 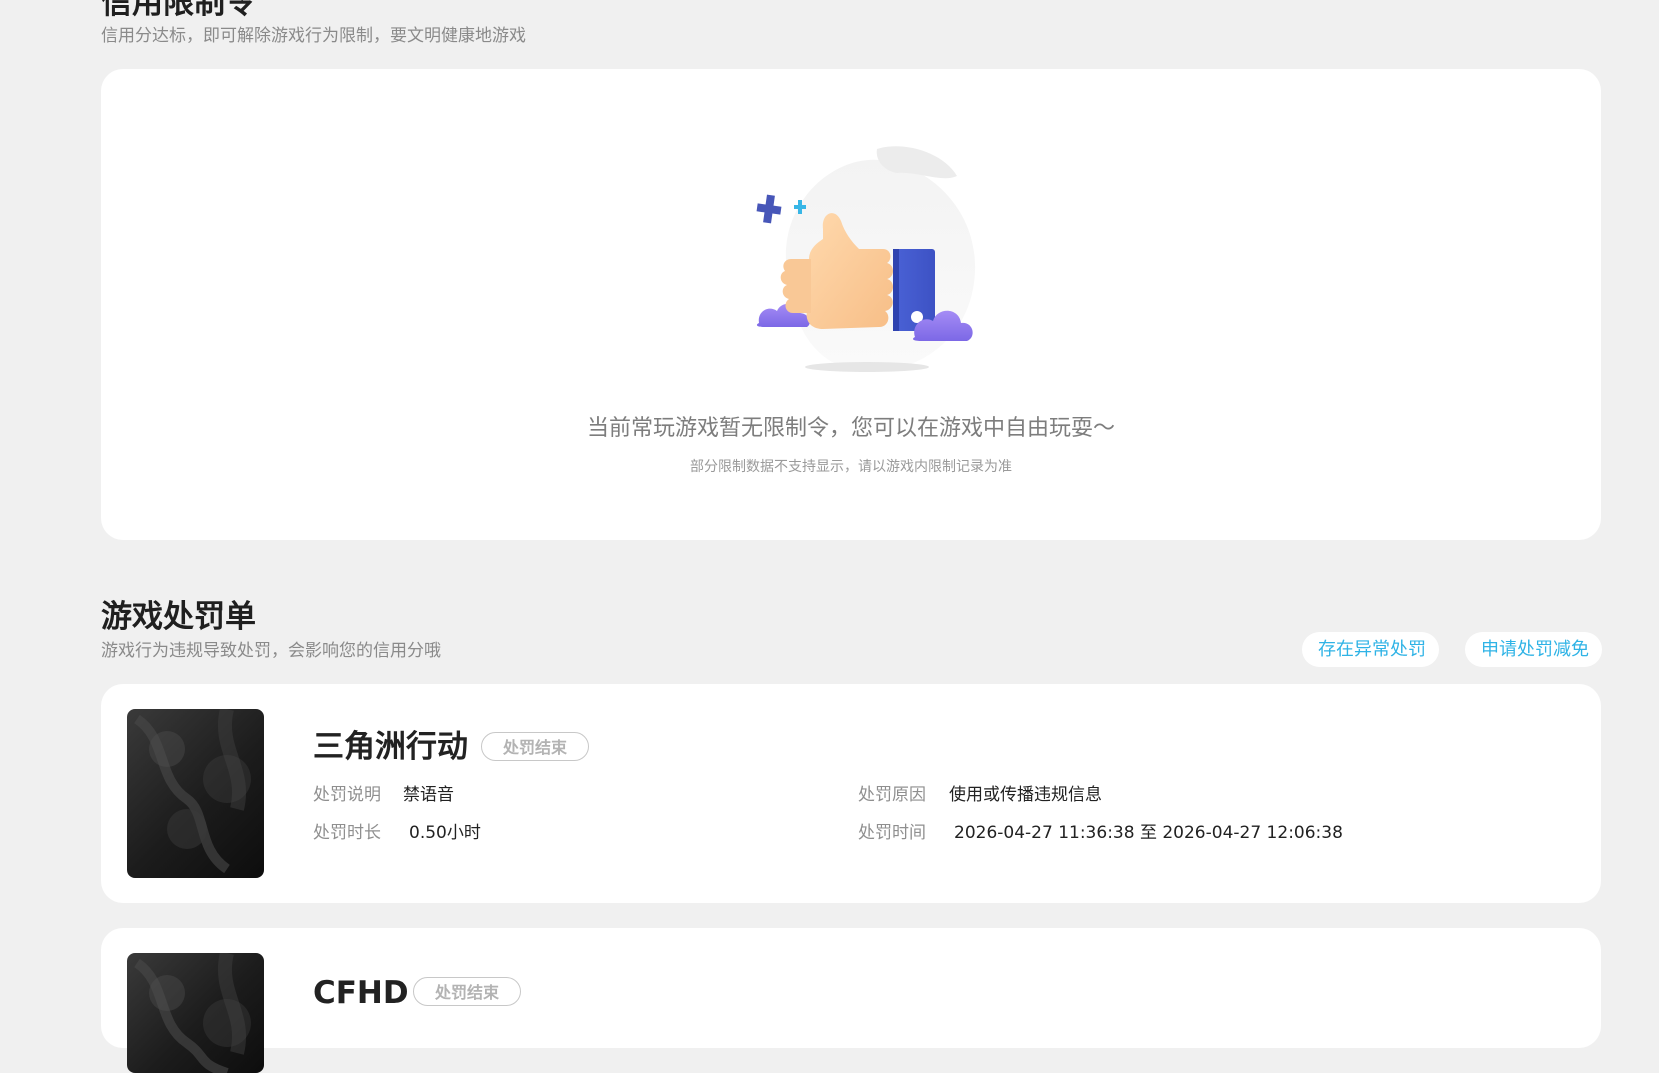 I want to click on penalty-card: CFHD 处罚结束, so click(x=851, y=1000).